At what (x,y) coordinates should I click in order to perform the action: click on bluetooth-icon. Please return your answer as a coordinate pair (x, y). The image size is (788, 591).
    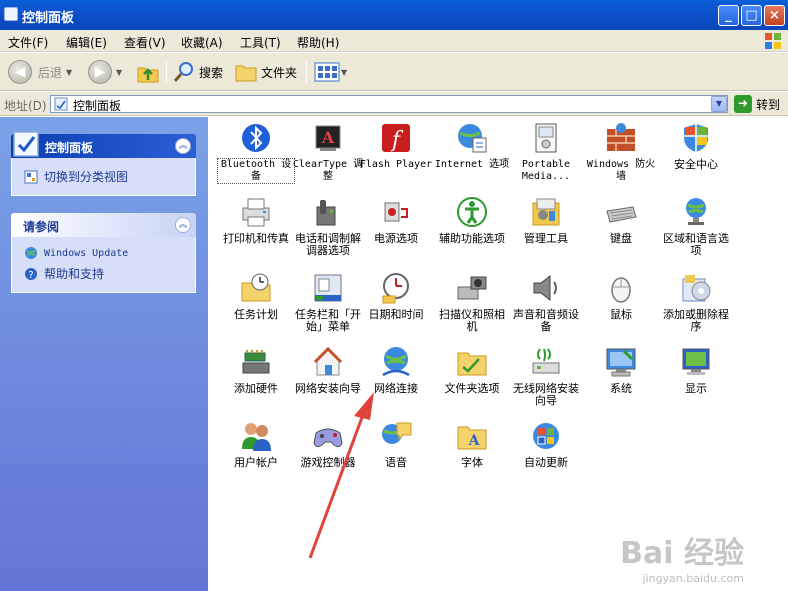
    Looking at the image, I should click on (256, 138).